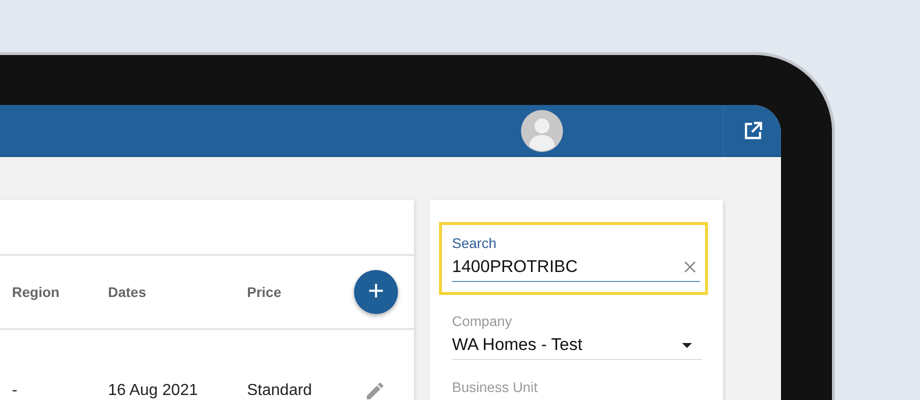 The height and width of the screenshot is (400, 920). Describe the element at coordinates (15, 391) in the screenshot. I see `table-cell-text: -` at that location.